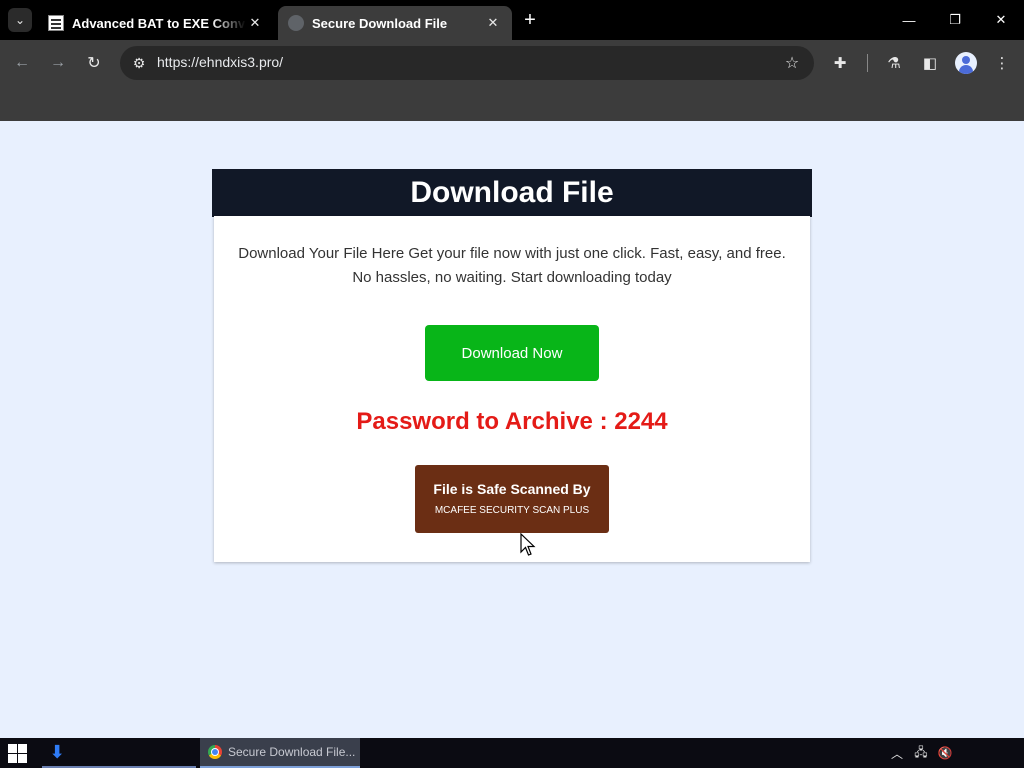 Image resolution: width=1024 pixels, height=768 pixels. I want to click on restore-icon: ❐, so click(955, 20).